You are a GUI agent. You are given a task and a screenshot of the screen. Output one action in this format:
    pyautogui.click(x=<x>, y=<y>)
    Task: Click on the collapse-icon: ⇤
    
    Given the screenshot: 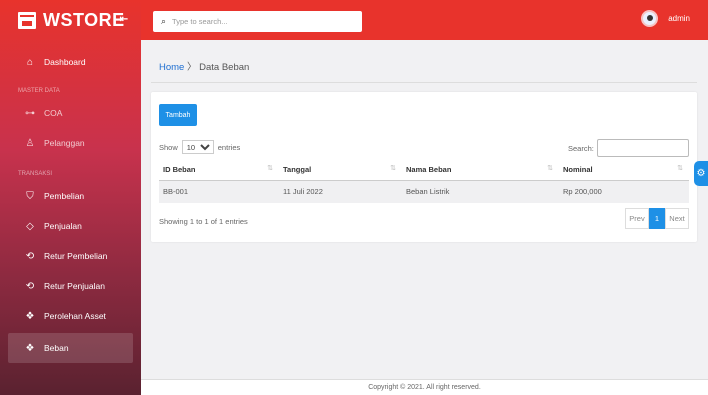 What is the action you would take?
    pyautogui.click(x=124, y=19)
    